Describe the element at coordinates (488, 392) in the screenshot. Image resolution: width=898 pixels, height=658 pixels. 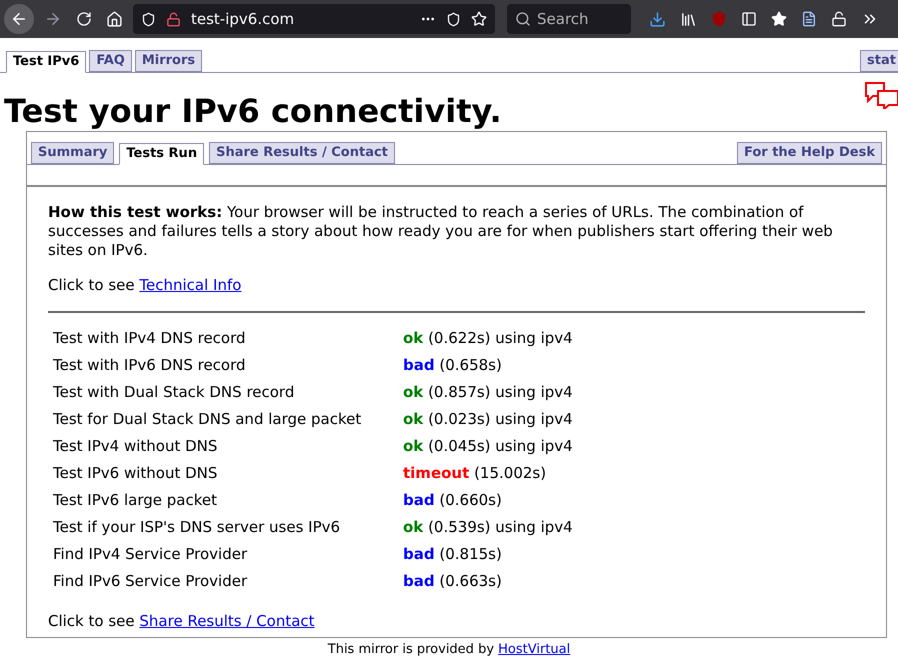
I see `test-result: ok (0.857s) using ipv4` at that location.